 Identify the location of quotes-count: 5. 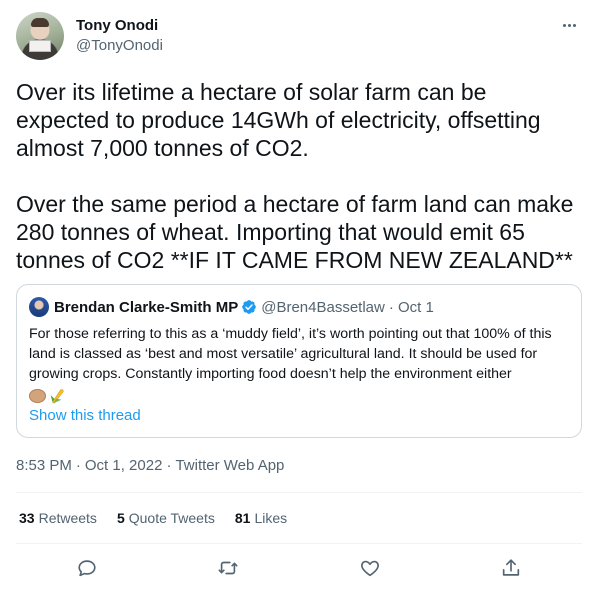
(120, 518).